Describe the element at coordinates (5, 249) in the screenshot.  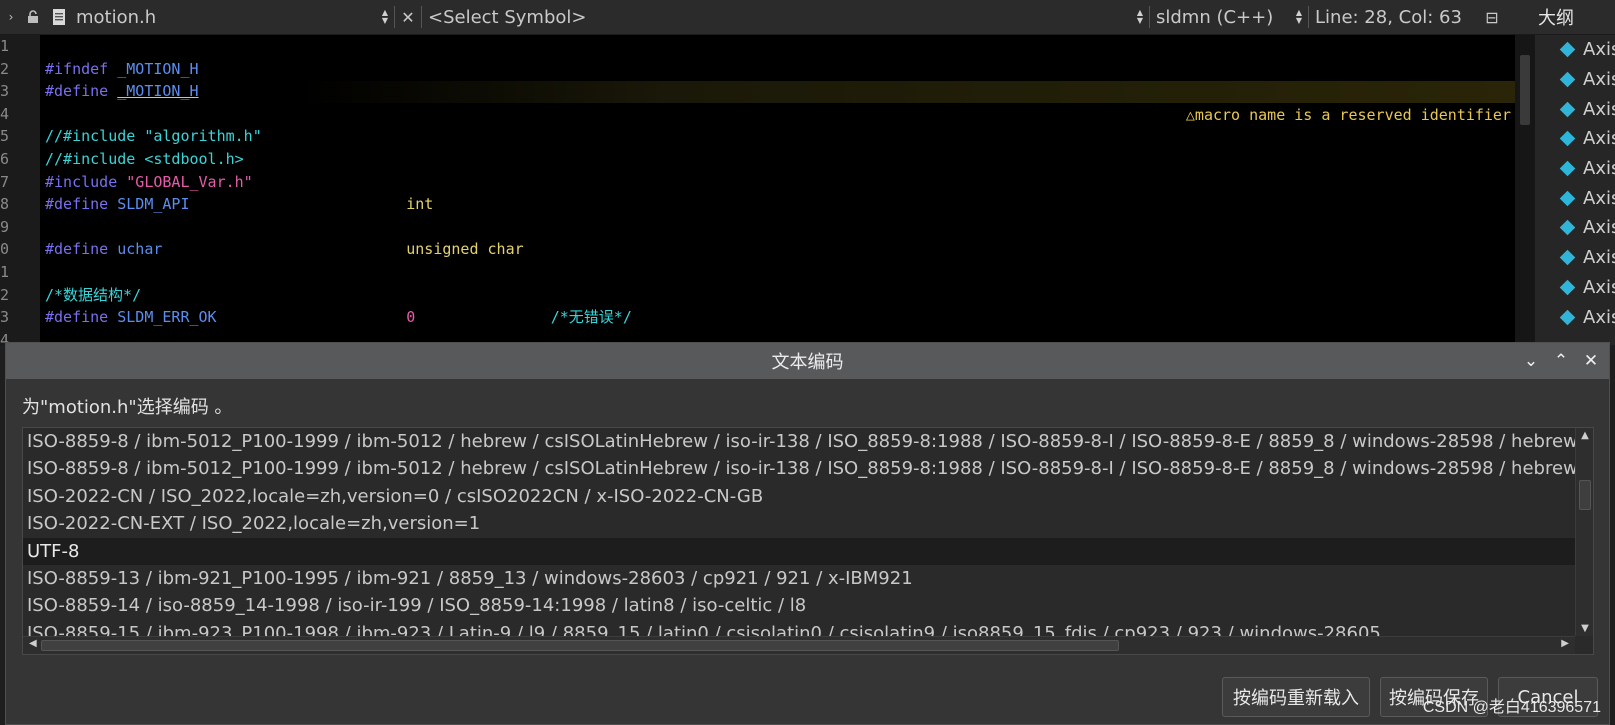
I see `line-number: 0` at that location.